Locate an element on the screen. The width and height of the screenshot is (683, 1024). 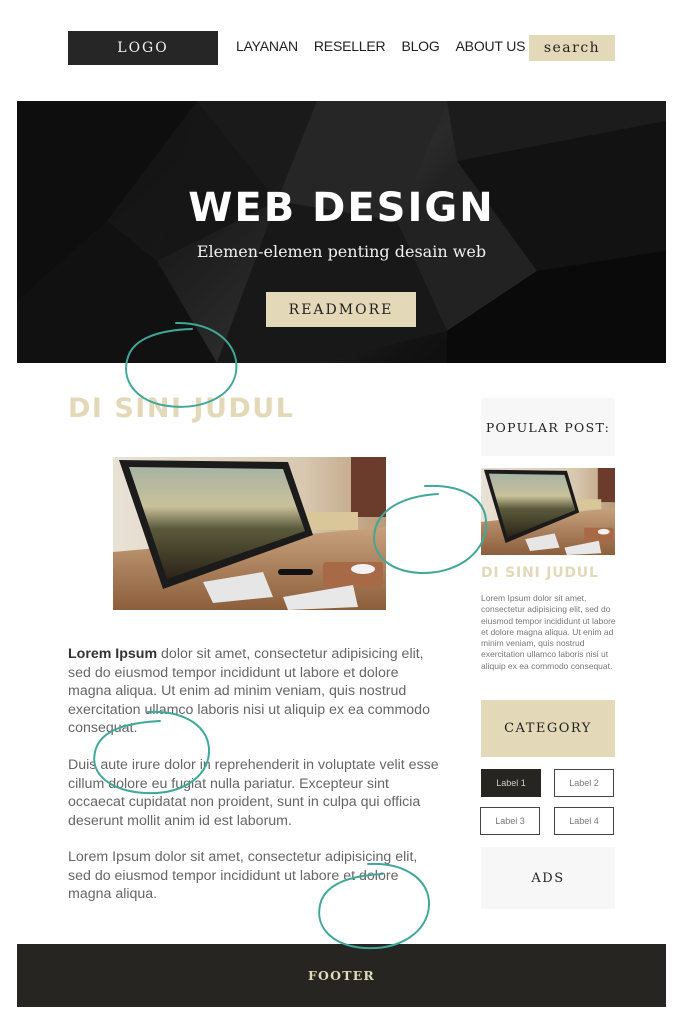
category-label-2: Label 2 is located at coordinates (584, 783).